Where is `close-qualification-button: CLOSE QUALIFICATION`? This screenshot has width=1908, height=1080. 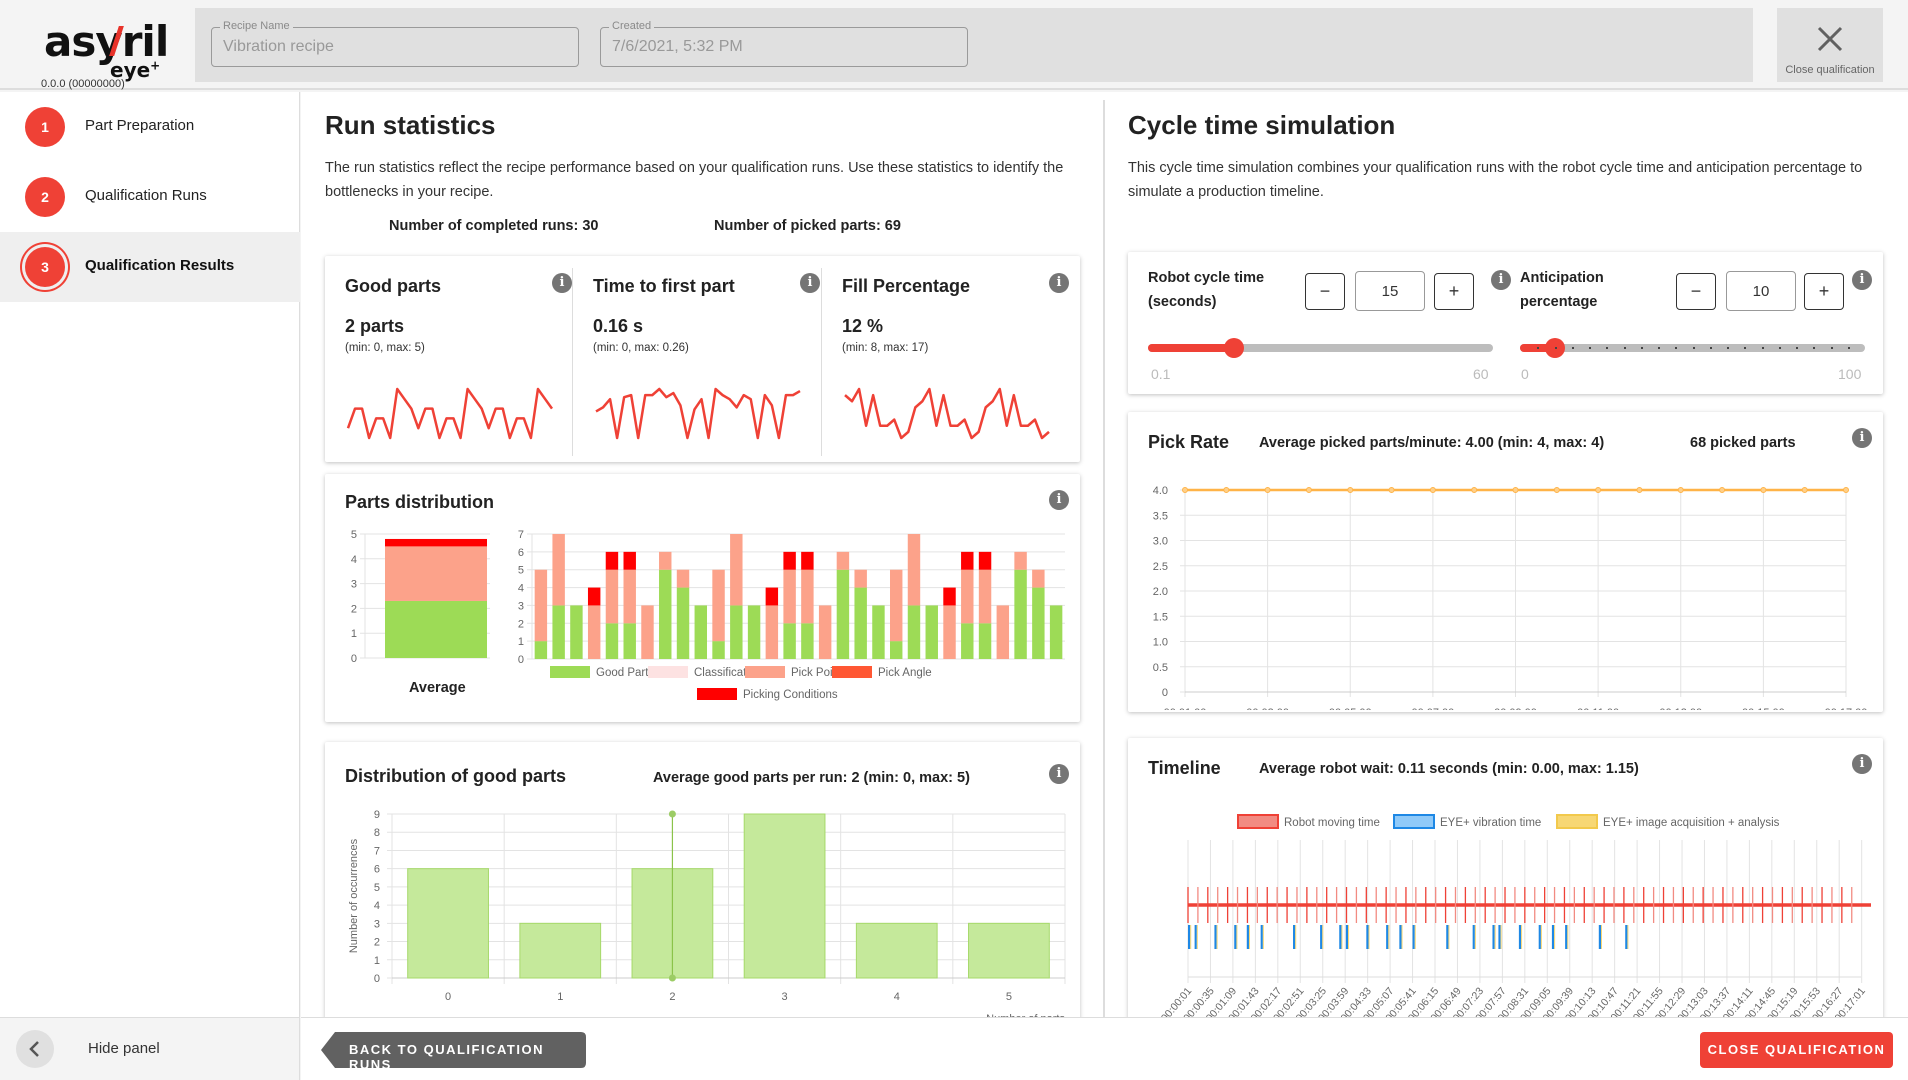
close-qualification-button: CLOSE QUALIFICATION is located at coordinates (1796, 1050).